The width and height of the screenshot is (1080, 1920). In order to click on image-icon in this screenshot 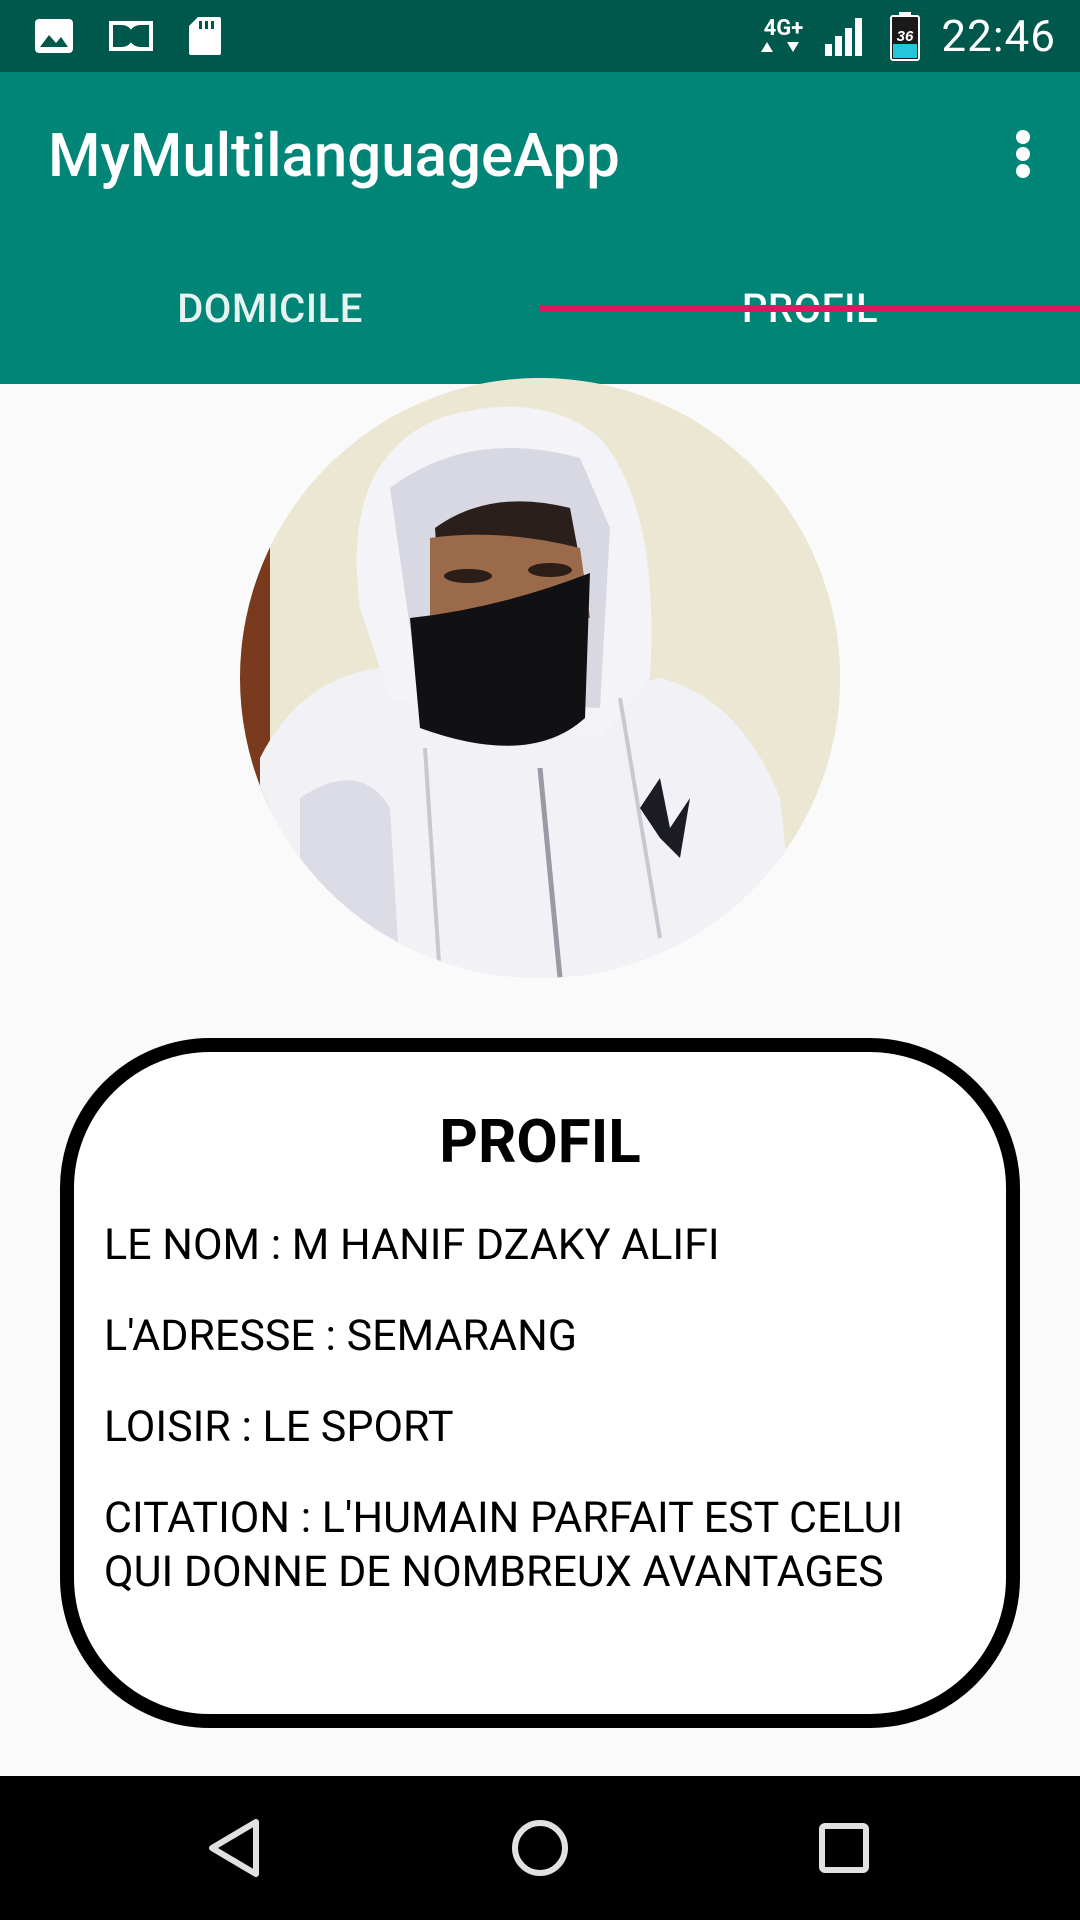, I will do `click(54, 36)`.